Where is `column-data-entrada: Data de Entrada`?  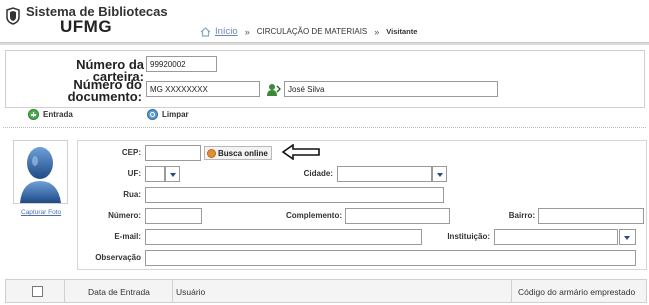
column-data-entrada: Data de Entrada is located at coordinates (119, 292).